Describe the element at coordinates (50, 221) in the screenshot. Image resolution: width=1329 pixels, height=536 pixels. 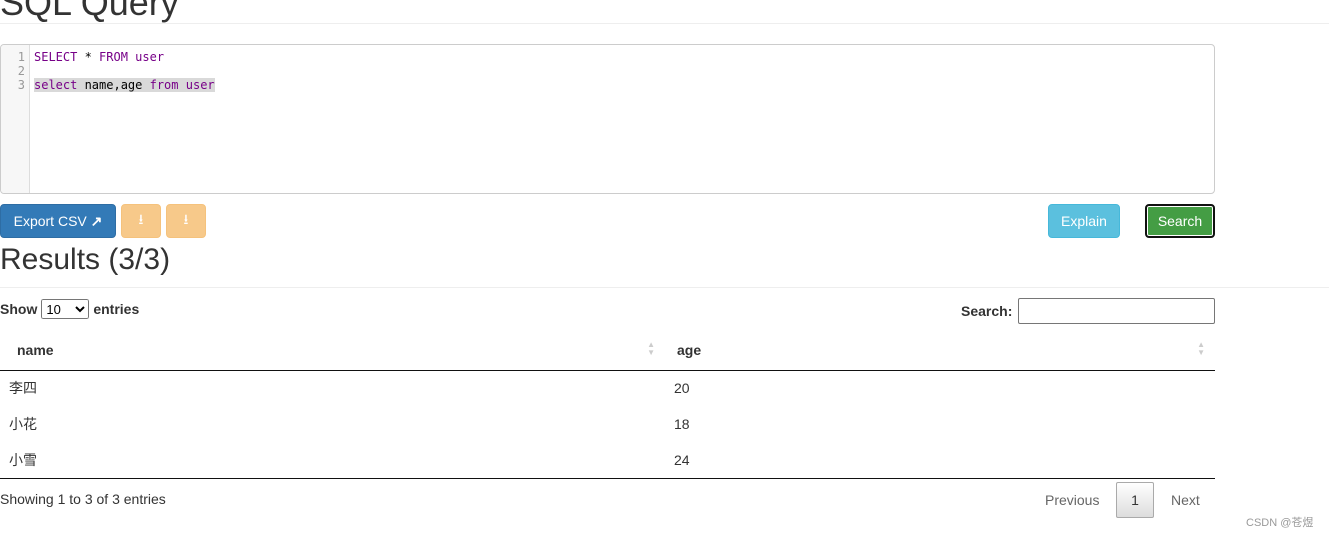
I see `export-label: Export CSV` at that location.